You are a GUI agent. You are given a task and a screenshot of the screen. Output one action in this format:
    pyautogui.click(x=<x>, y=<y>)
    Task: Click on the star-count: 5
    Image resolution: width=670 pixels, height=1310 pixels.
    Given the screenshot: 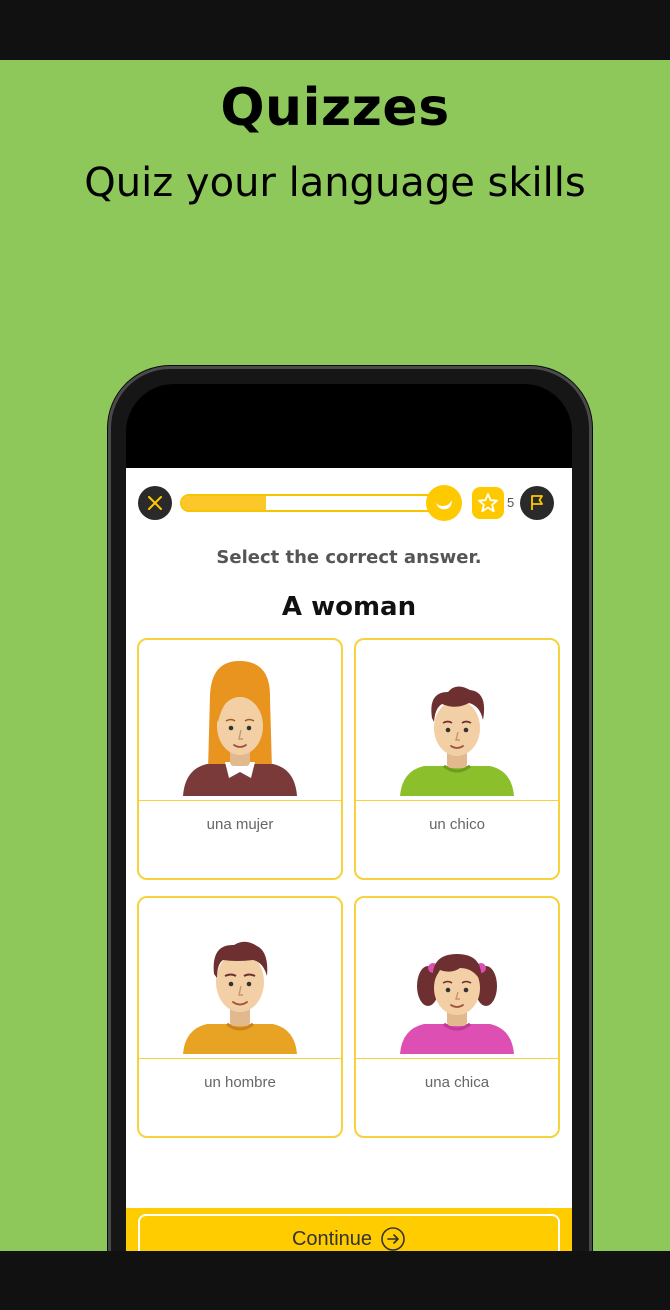 What is the action you would take?
    pyautogui.click(x=511, y=502)
    